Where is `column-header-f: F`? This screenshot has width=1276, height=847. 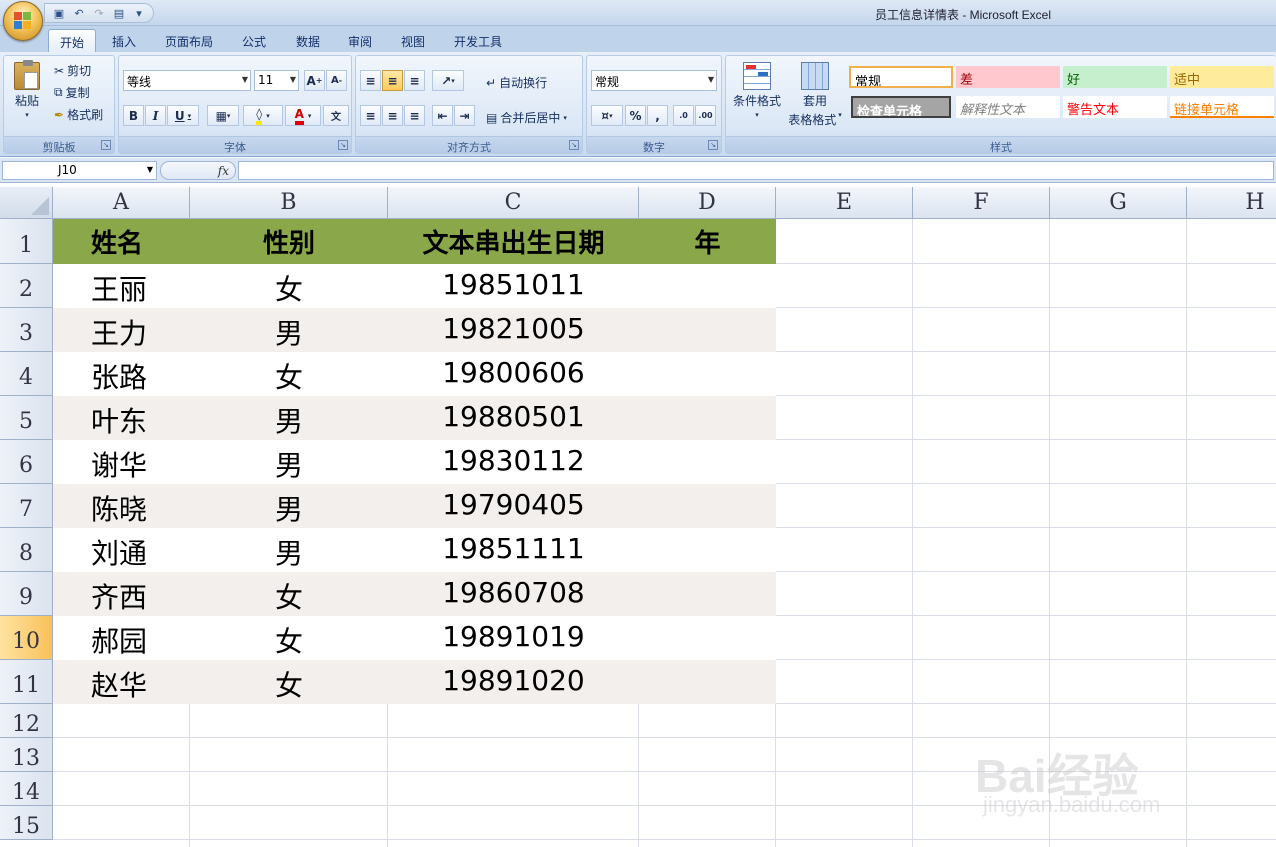 column-header-f: F is located at coordinates (981, 203).